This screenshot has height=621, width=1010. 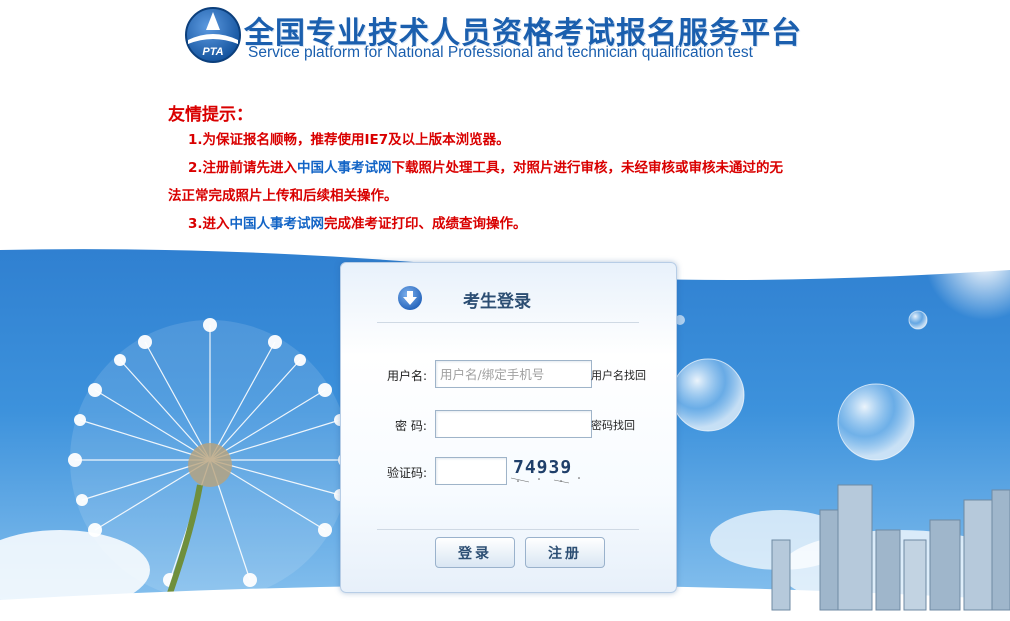 I want to click on captcha-text: 74939, so click(x=542, y=467).